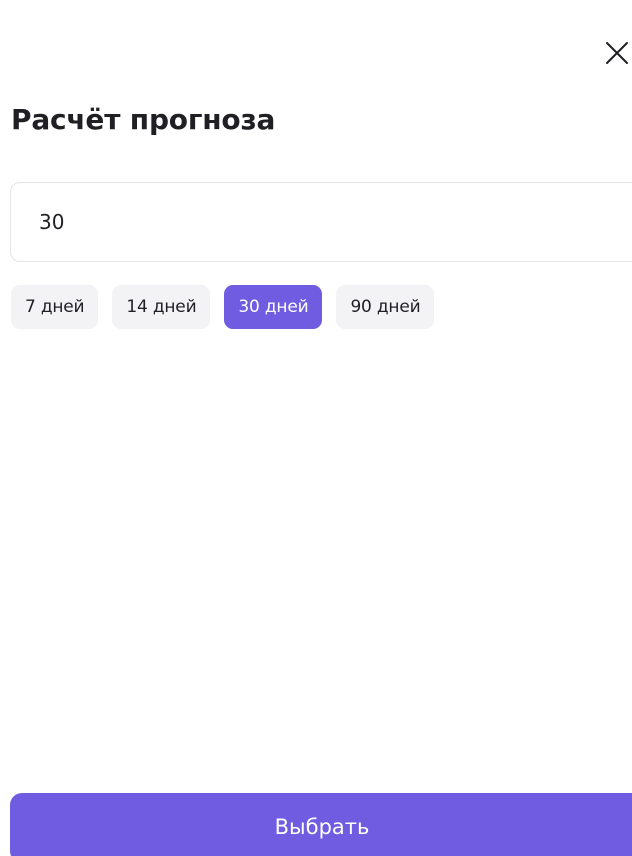 The width and height of the screenshot is (632, 856). I want to click on dialog-title: Расчёт прогноза, so click(143, 119).